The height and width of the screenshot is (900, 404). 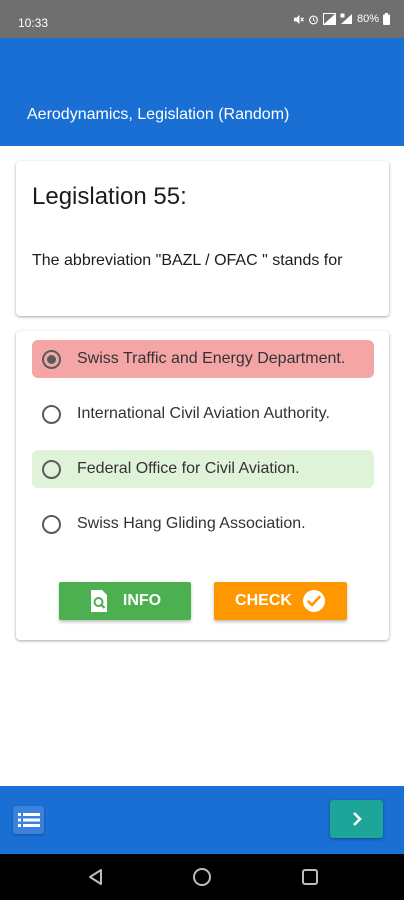 I want to click on check-button: CHECK, so click(x=280, y=601).